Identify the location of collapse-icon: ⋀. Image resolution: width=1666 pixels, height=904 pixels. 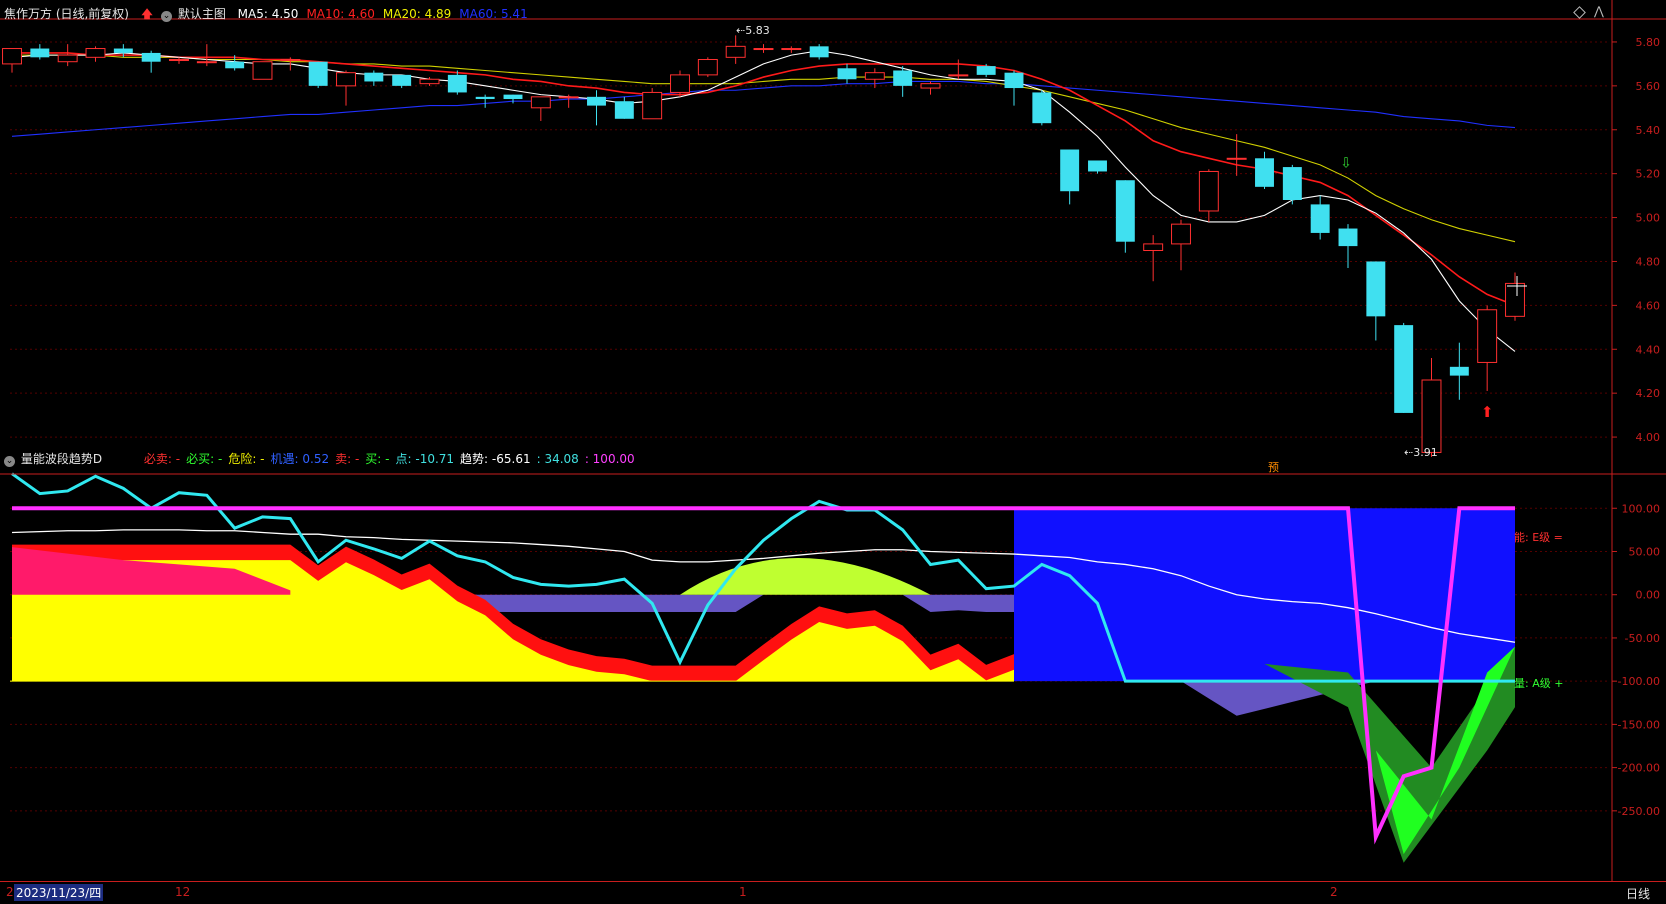
(1599, 11).